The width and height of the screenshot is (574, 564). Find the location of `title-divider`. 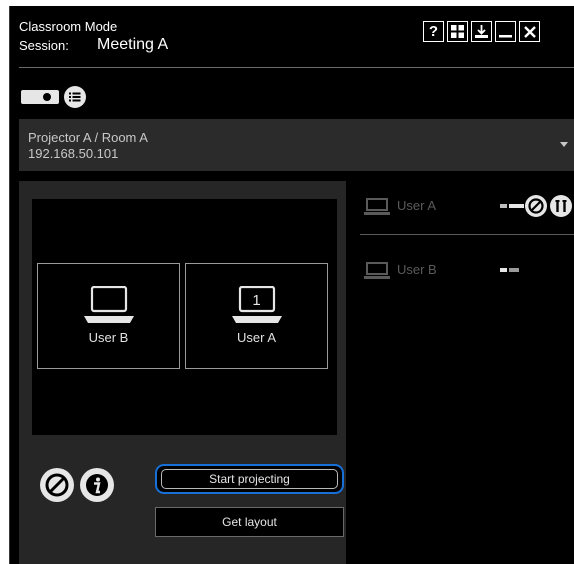

title-divider is located at coordinates (296, 67).